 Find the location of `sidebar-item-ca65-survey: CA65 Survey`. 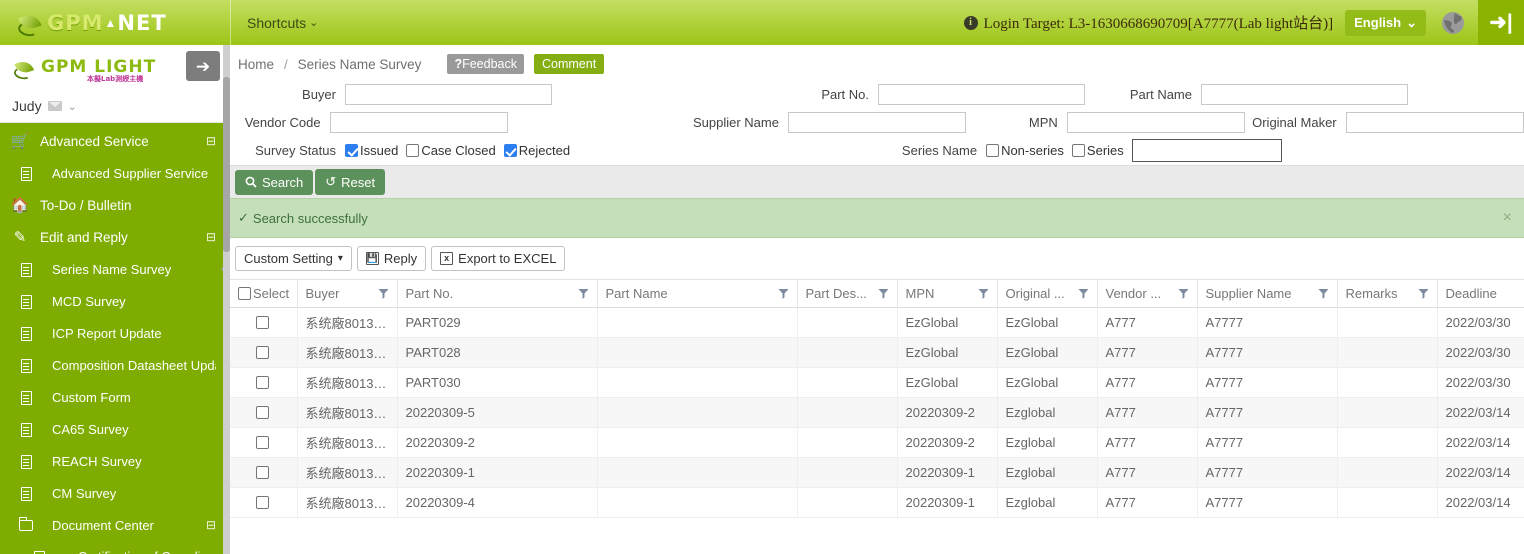

sidebar-item-ca65-survey: CA65 Survey is located at coordinates (115, 429).